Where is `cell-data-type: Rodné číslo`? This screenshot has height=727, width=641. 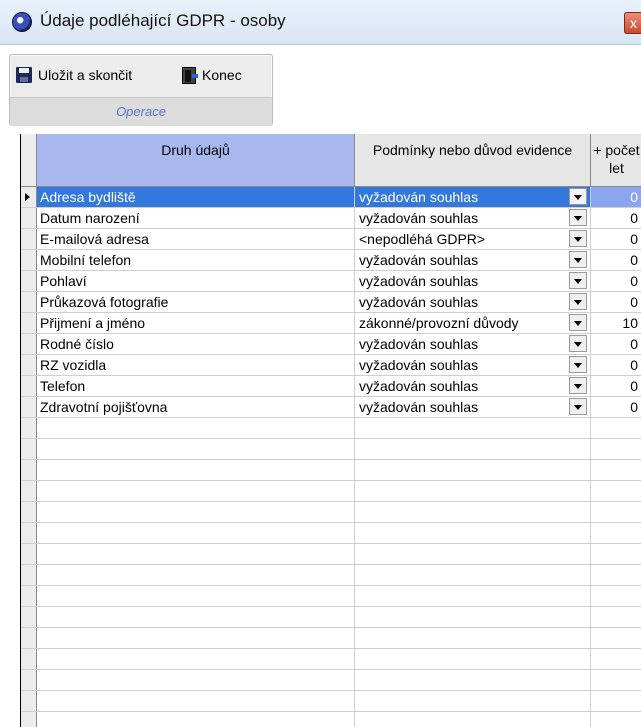
cell-data-type: Rodné číslo is located at coordinates (196, 344).